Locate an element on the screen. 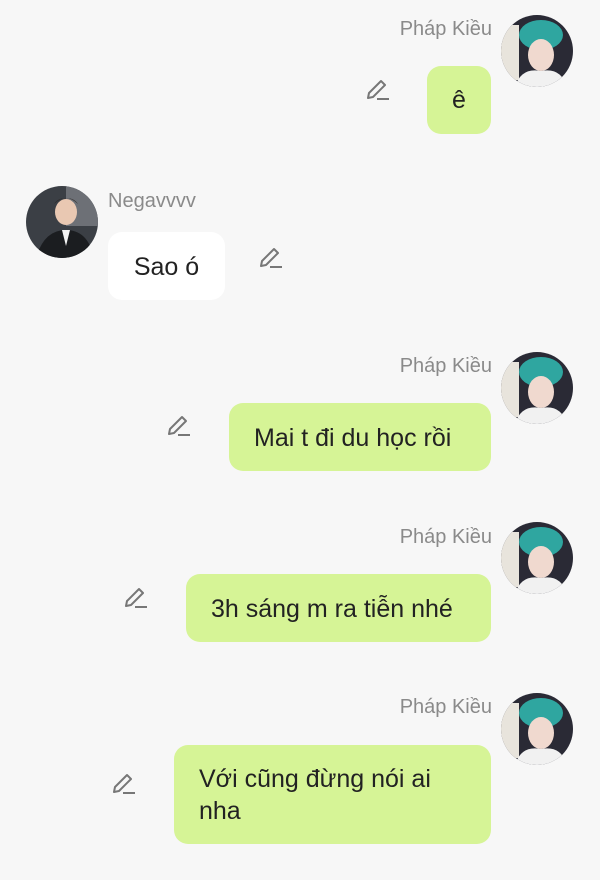  message-text: Với cũng đừng nói ai nha is located at coordinates (315, 795).